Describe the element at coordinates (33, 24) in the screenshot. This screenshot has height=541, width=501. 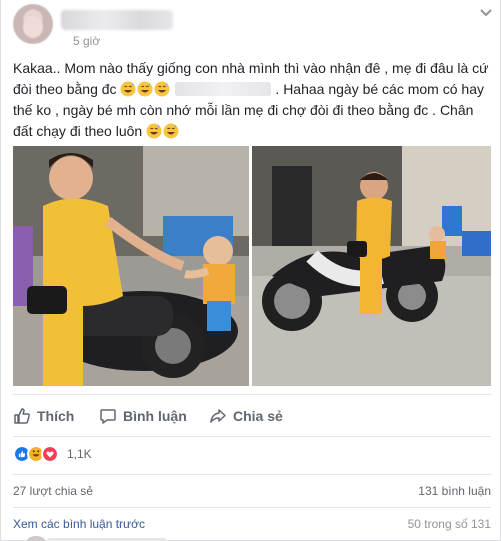
I see `avatar` at that location.